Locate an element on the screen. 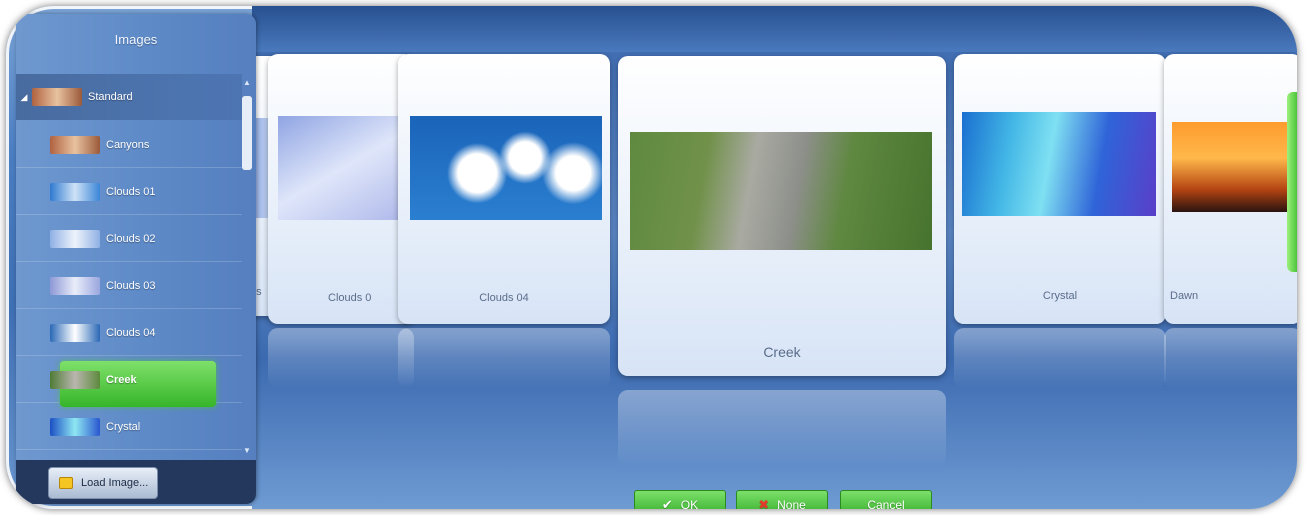  tree-item-label: Creek is located at coordinates (121, 379).